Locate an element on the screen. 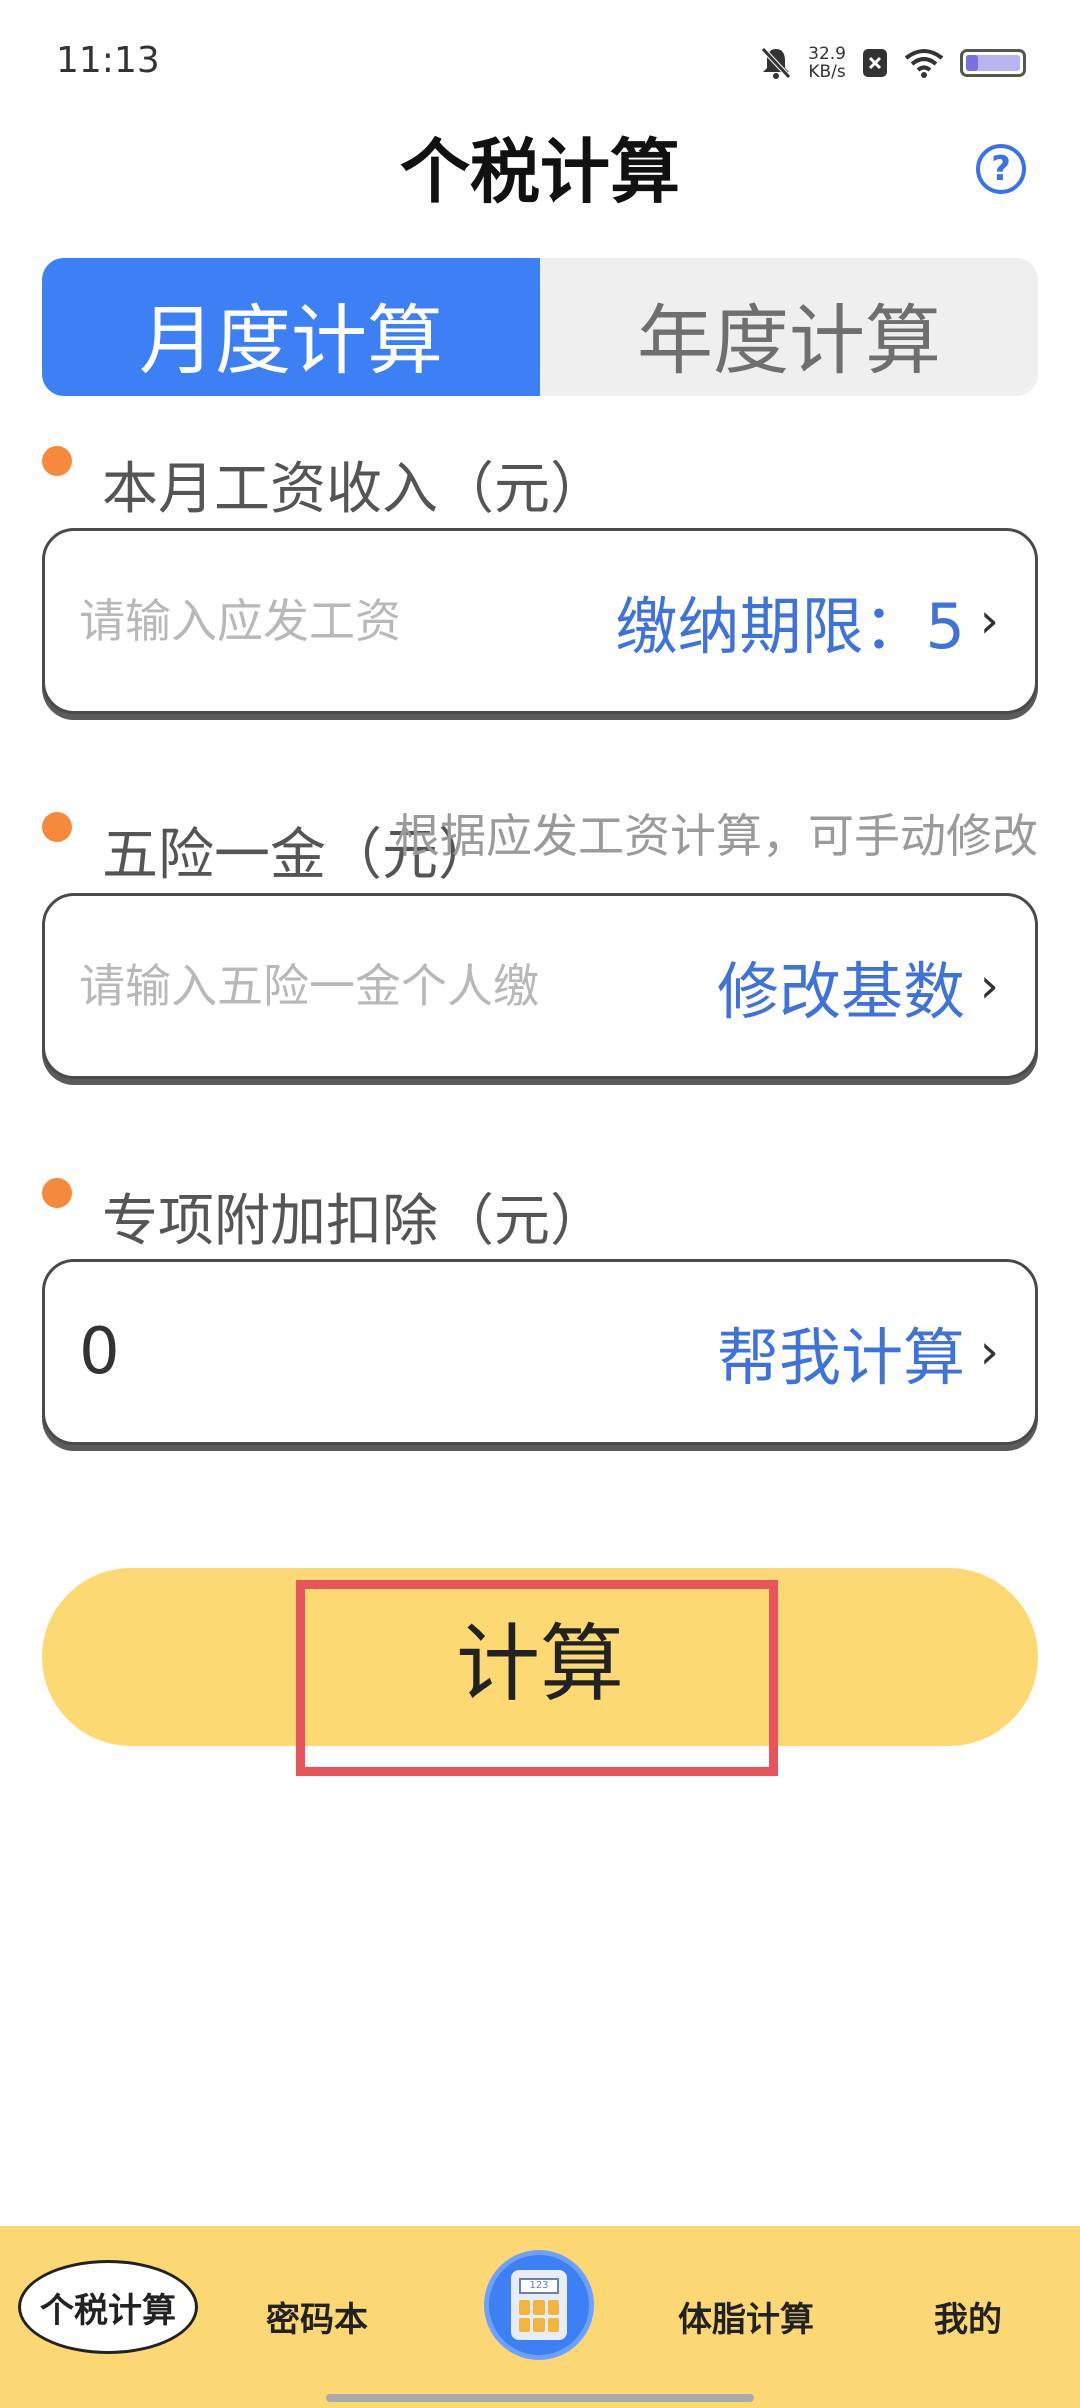  network-speed: 32.9 KB/s is located at coordinates (827, 63).